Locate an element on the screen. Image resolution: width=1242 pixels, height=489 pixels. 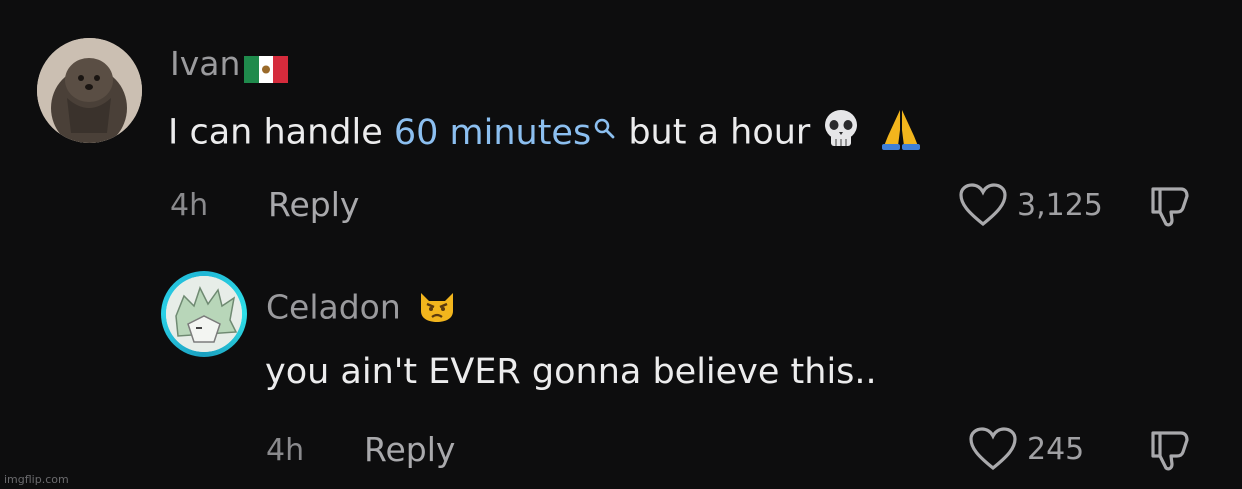
comment-2-timestamp: 4h is located at coordinates (285, 450).